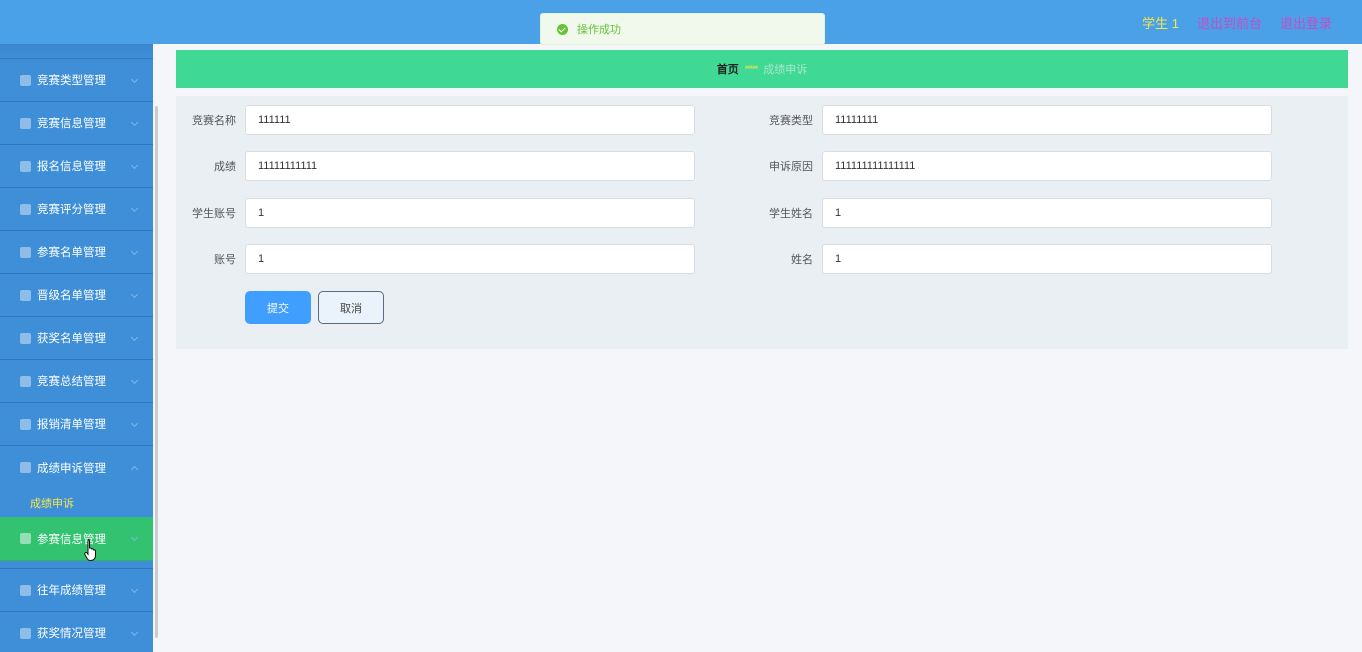 The height and width of the screenshot is (652, 1362). What do you see at coordinates (71, 591) in the screenshot?
I see `sidebar-item-label: 往年成绩管理` at bounding box center [71, 591].